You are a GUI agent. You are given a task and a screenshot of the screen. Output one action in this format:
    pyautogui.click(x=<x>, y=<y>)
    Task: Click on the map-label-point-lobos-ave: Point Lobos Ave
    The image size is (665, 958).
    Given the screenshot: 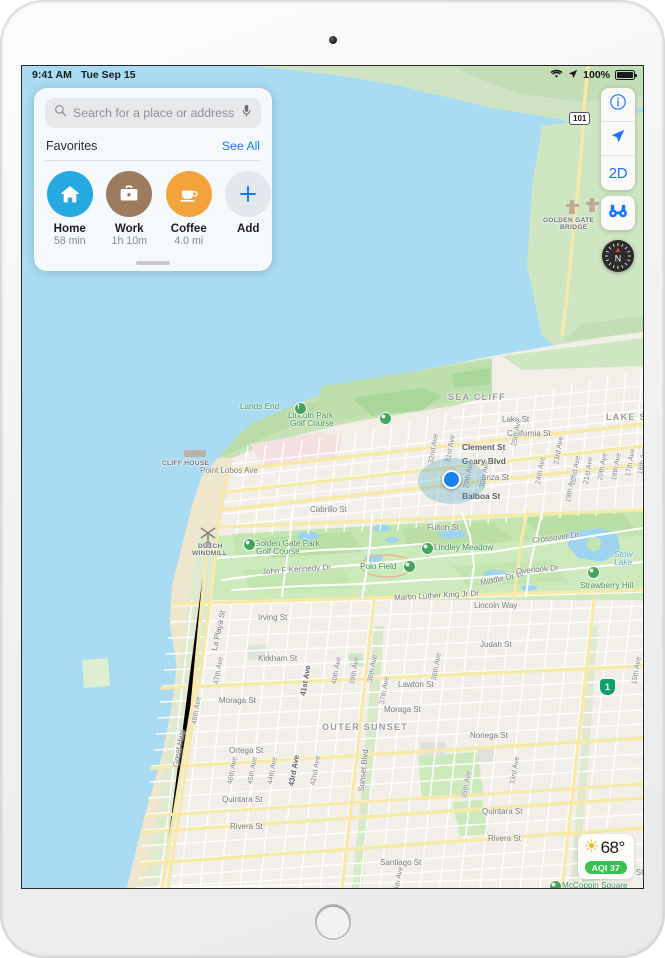 What is the action you would take?
    pyautogui.click(x=229, y=470)
    